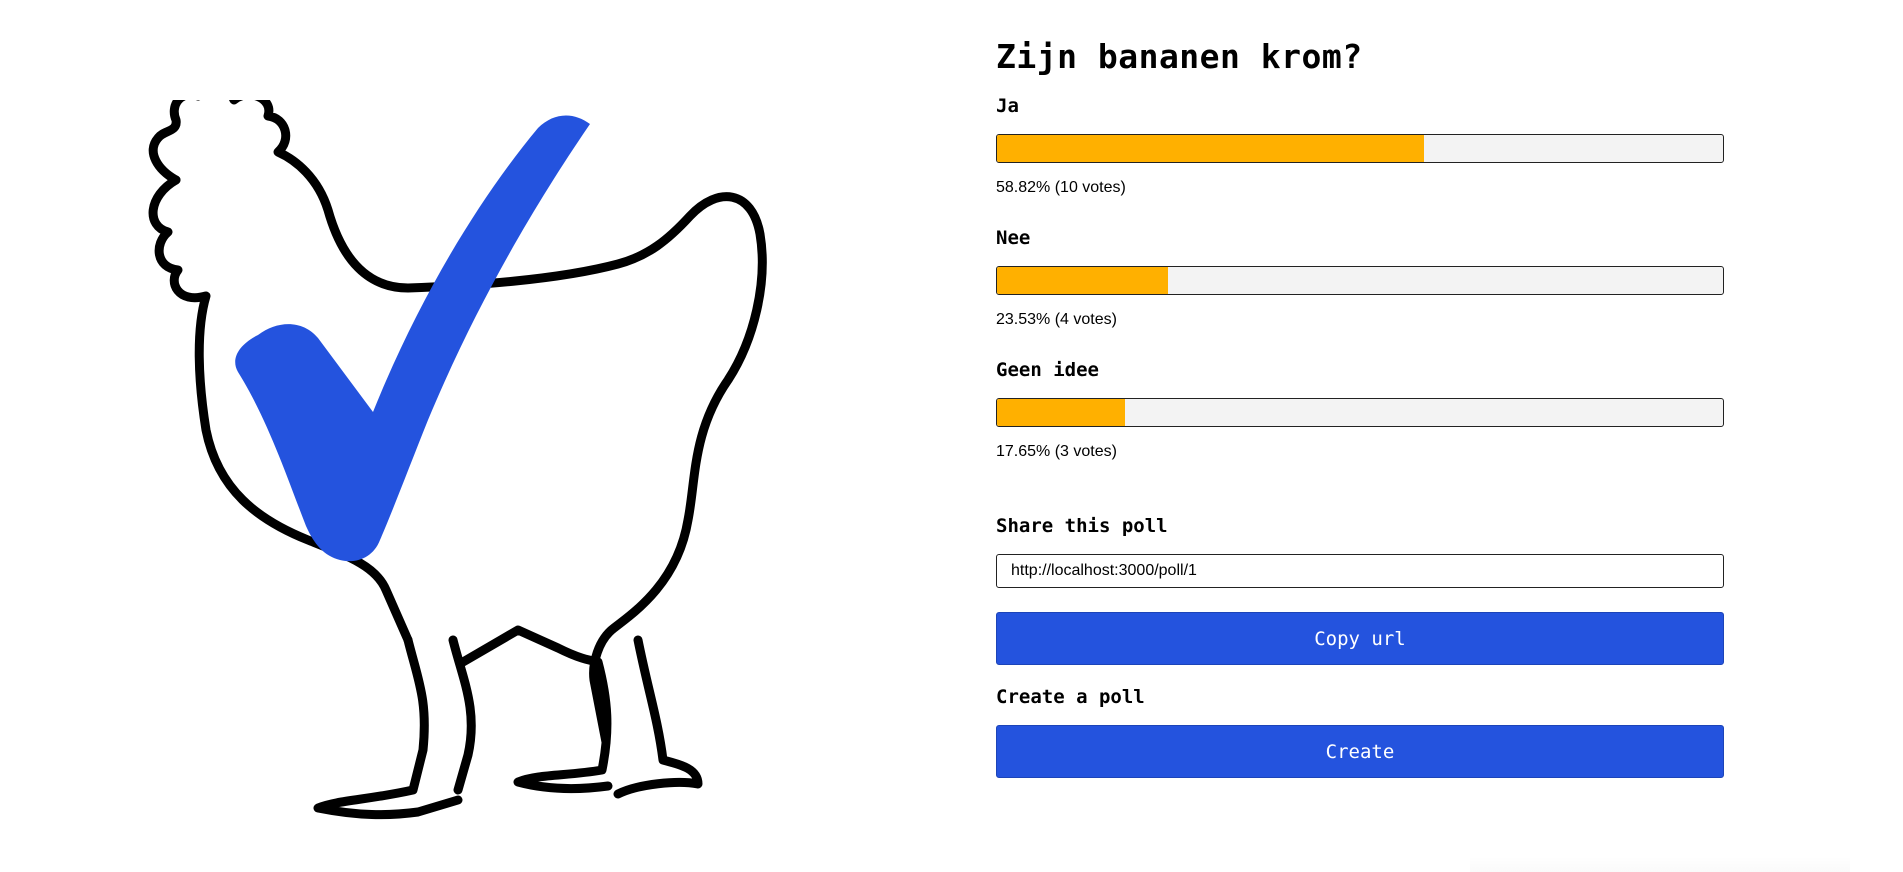  Describe the element at coordinates (1660, 864) in the screenshot. I see `corner-shadow` at that location.